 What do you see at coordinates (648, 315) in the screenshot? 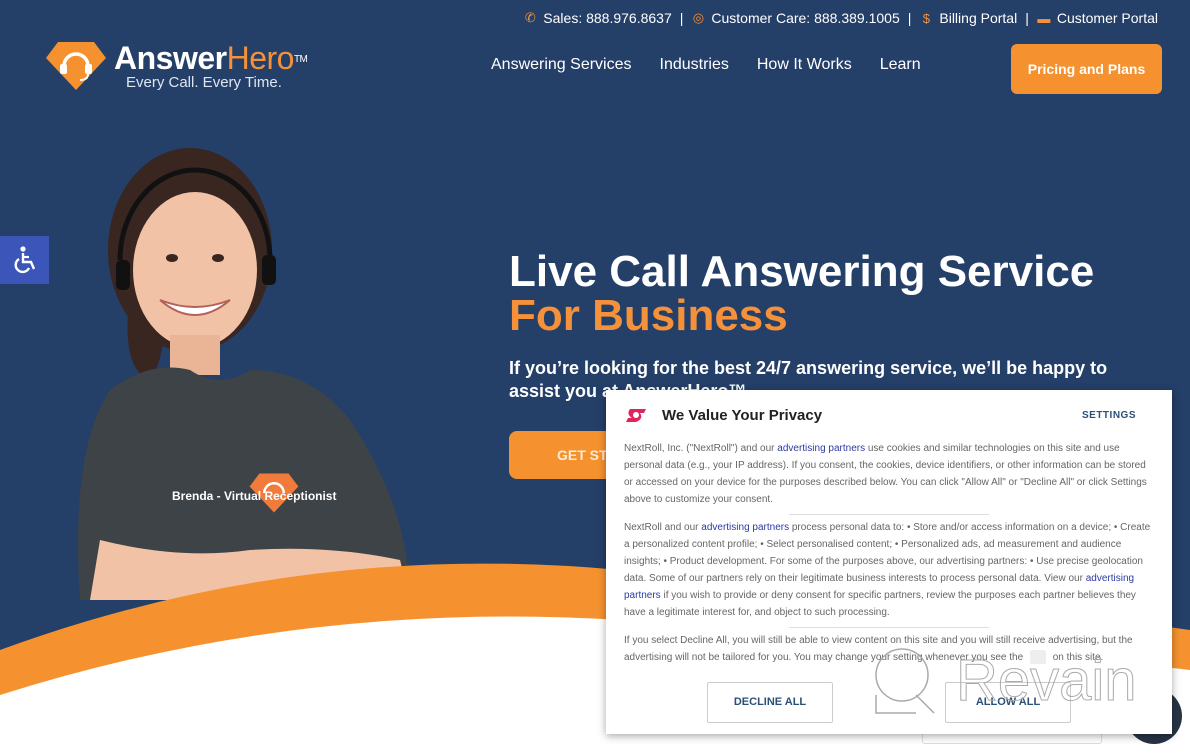
I see `hero-title-line2: For Business` at bounding box center [648, 315].